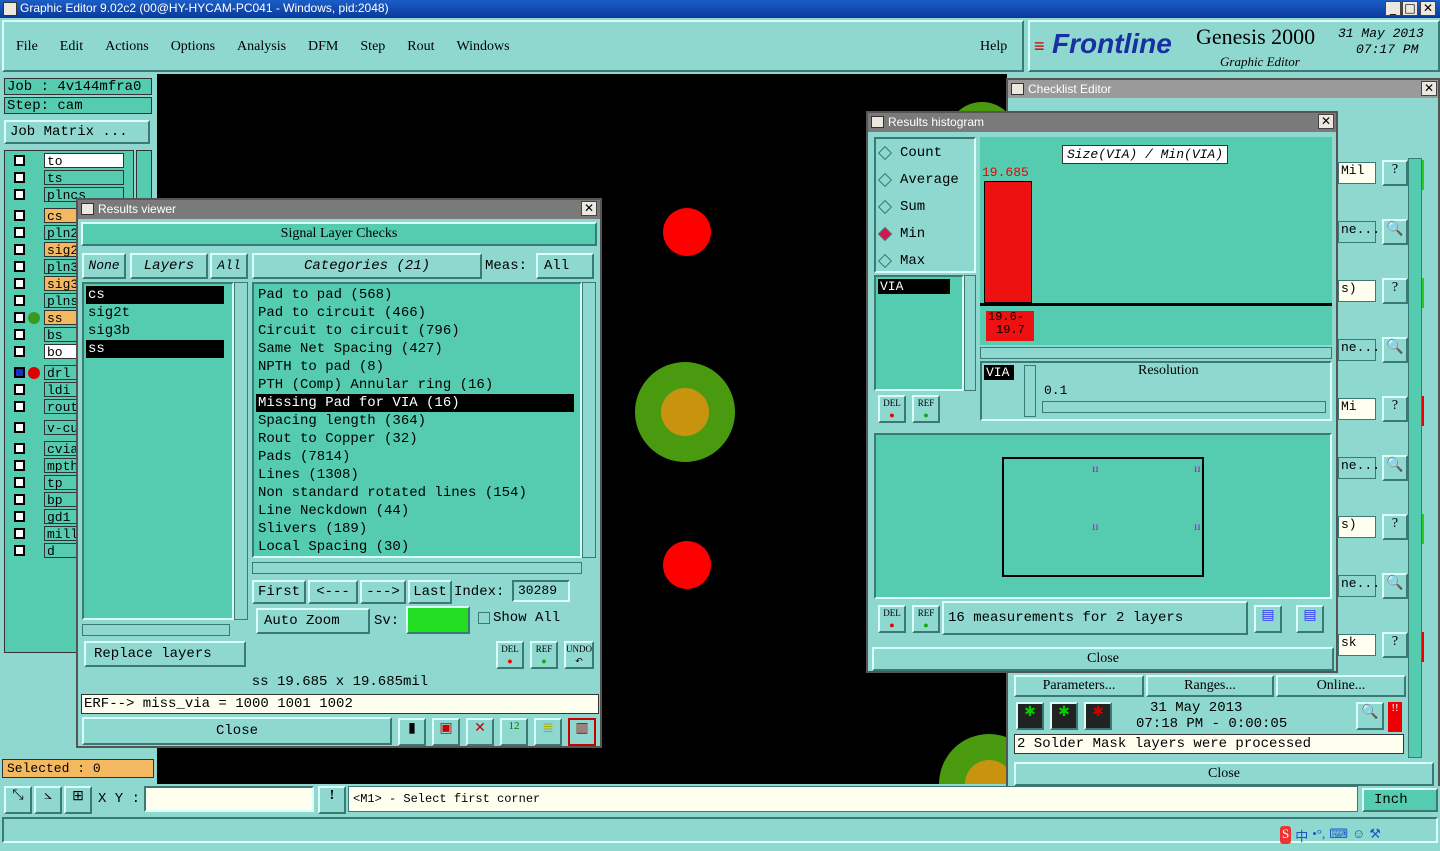  What do you see at coordinates (993, 47) in the screenshot?
I see `menu-help: Help` at bounding box center [993, 47].